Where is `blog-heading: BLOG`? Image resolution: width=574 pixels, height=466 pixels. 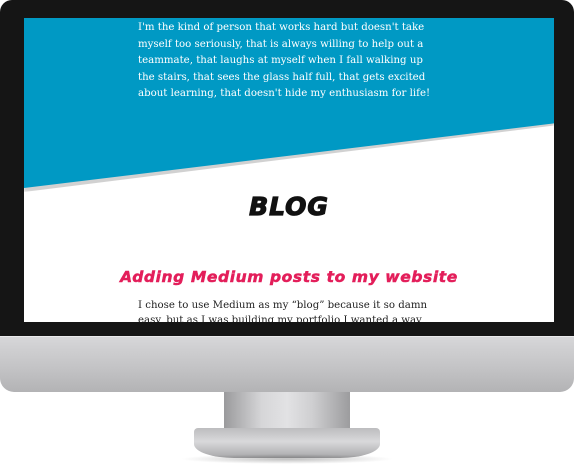 blog-heading: BLOG is located at coordinates (288, 206).